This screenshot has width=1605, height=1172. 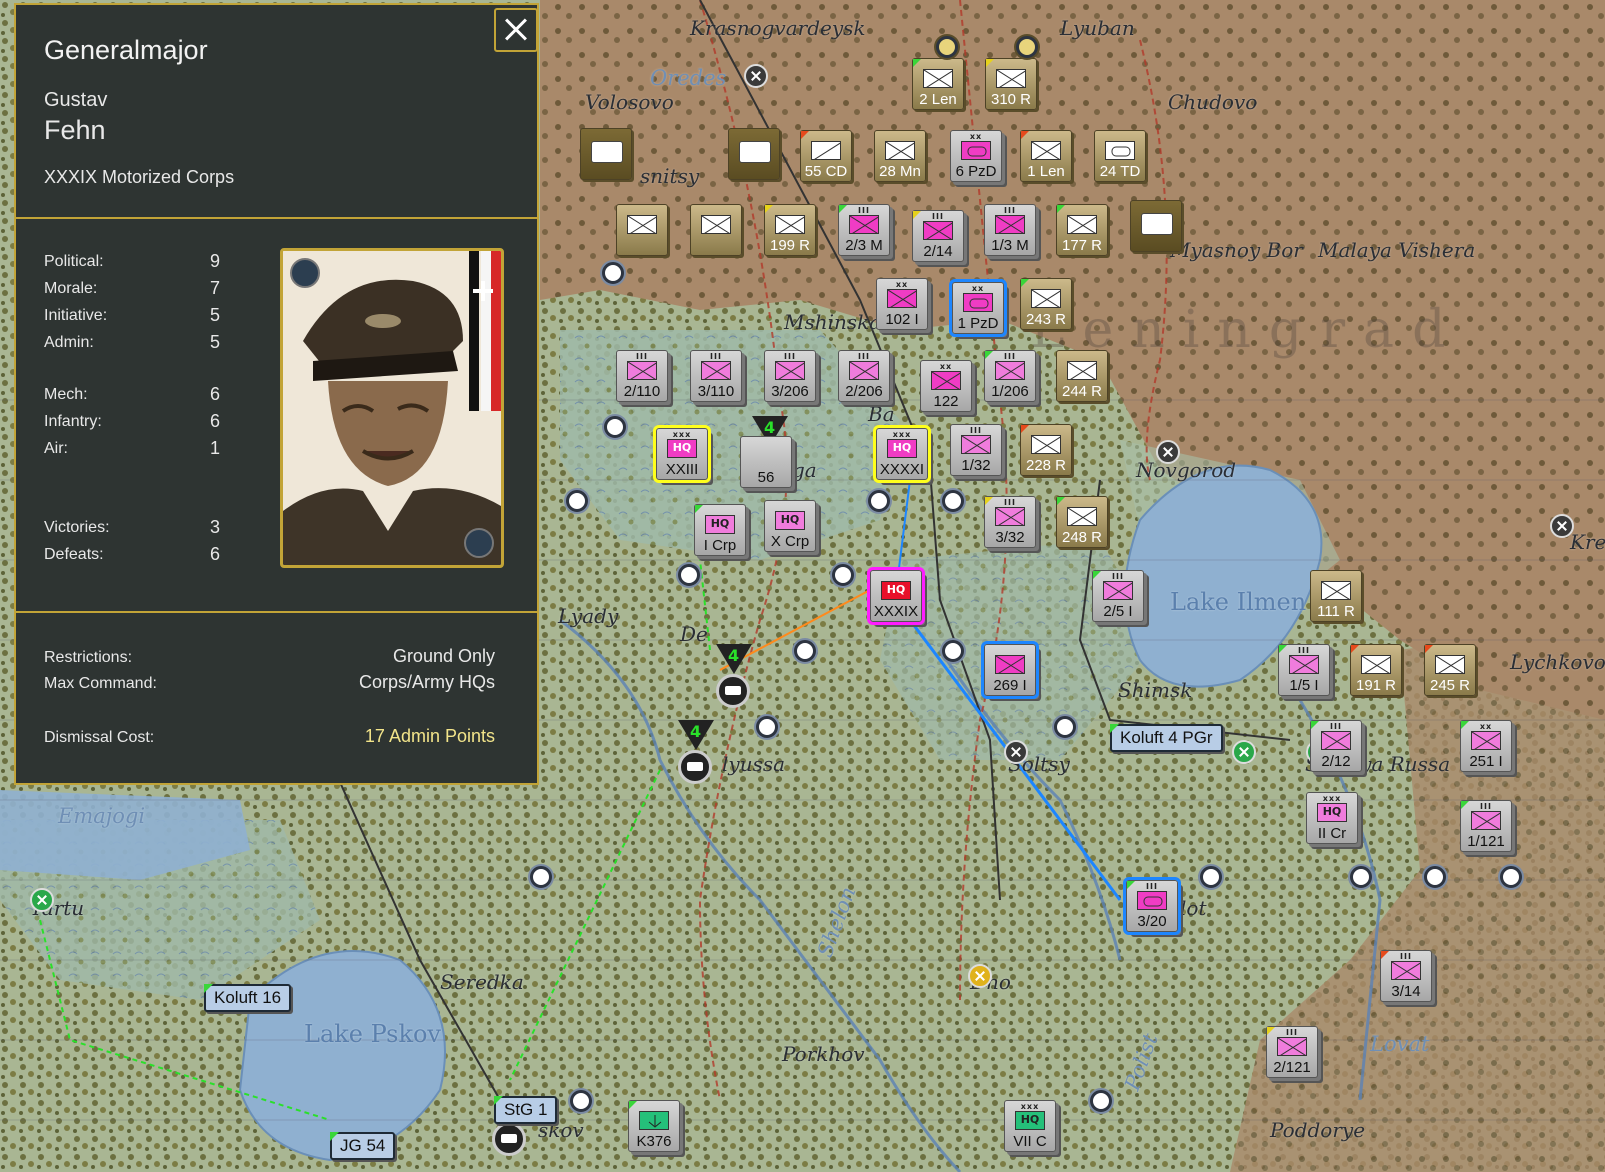 What do you see at coordinates (864, 230) in the screenshot?
I see `unit-2-3-m: III 2/3 M` at bounding box center [864, 230].